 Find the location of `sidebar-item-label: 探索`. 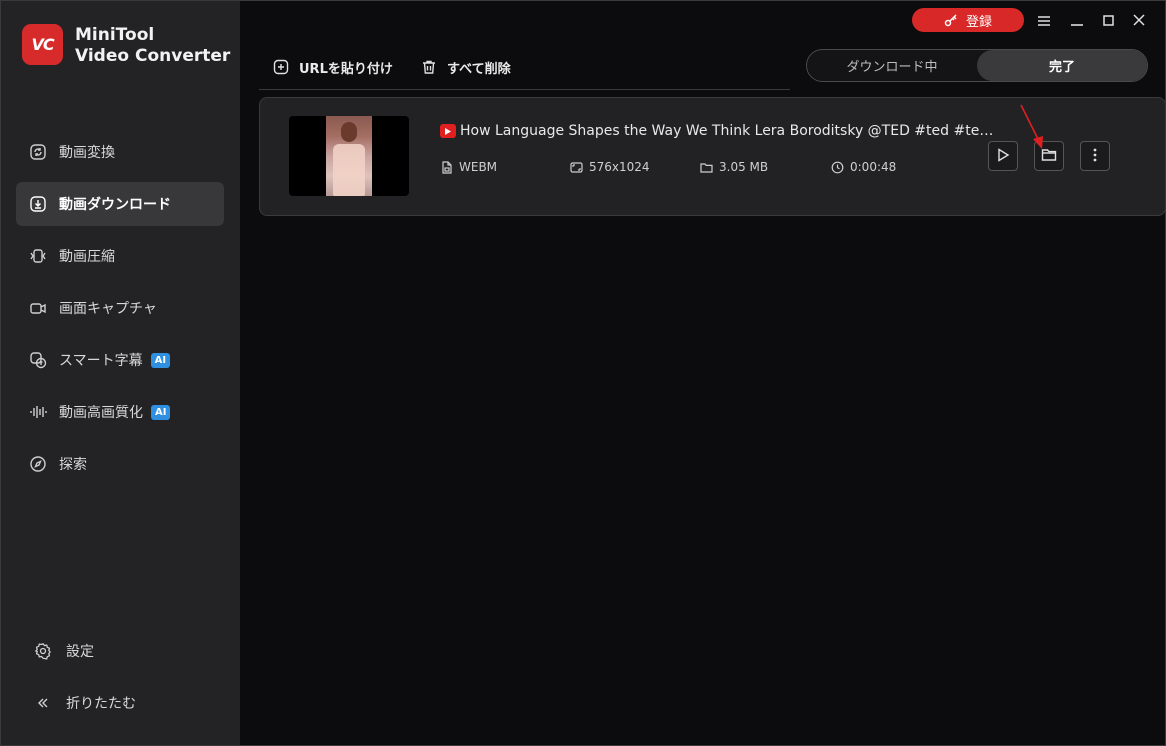

sidebar-item-label: 探索 is located at coordinates (73, 465).